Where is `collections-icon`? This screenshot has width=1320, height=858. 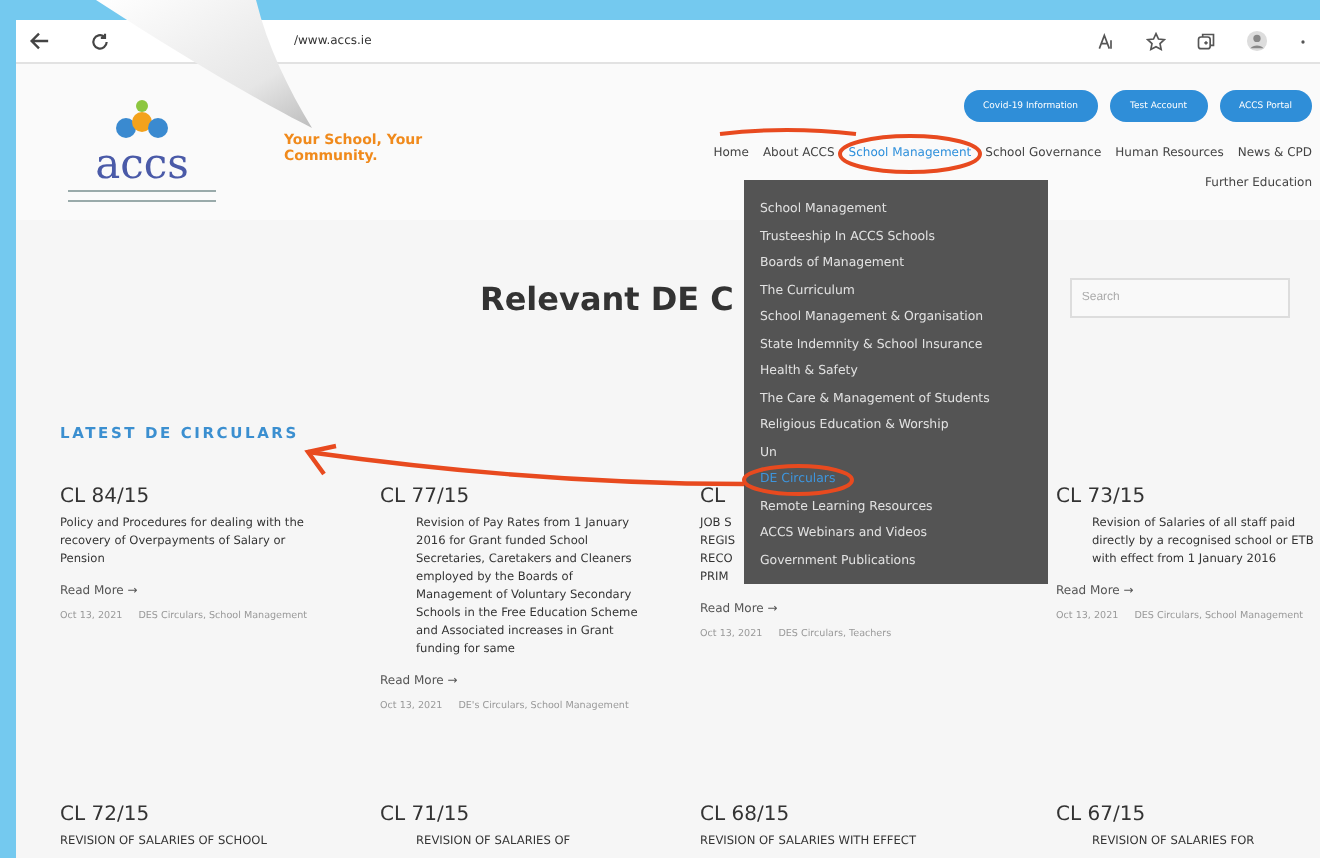 collections-icon is located at coordinates (1206, 41).